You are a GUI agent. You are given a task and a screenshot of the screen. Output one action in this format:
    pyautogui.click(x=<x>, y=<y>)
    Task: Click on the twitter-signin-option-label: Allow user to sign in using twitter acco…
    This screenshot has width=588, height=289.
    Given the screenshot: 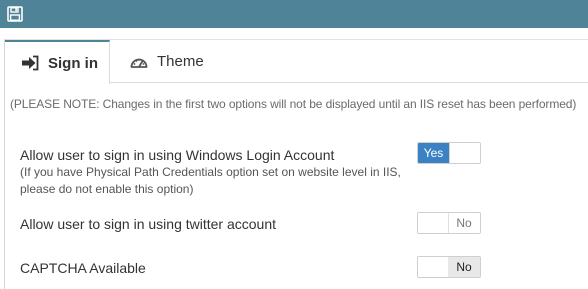 What is the action you would take?
    pyautogui.click(x=148, y=224)
    